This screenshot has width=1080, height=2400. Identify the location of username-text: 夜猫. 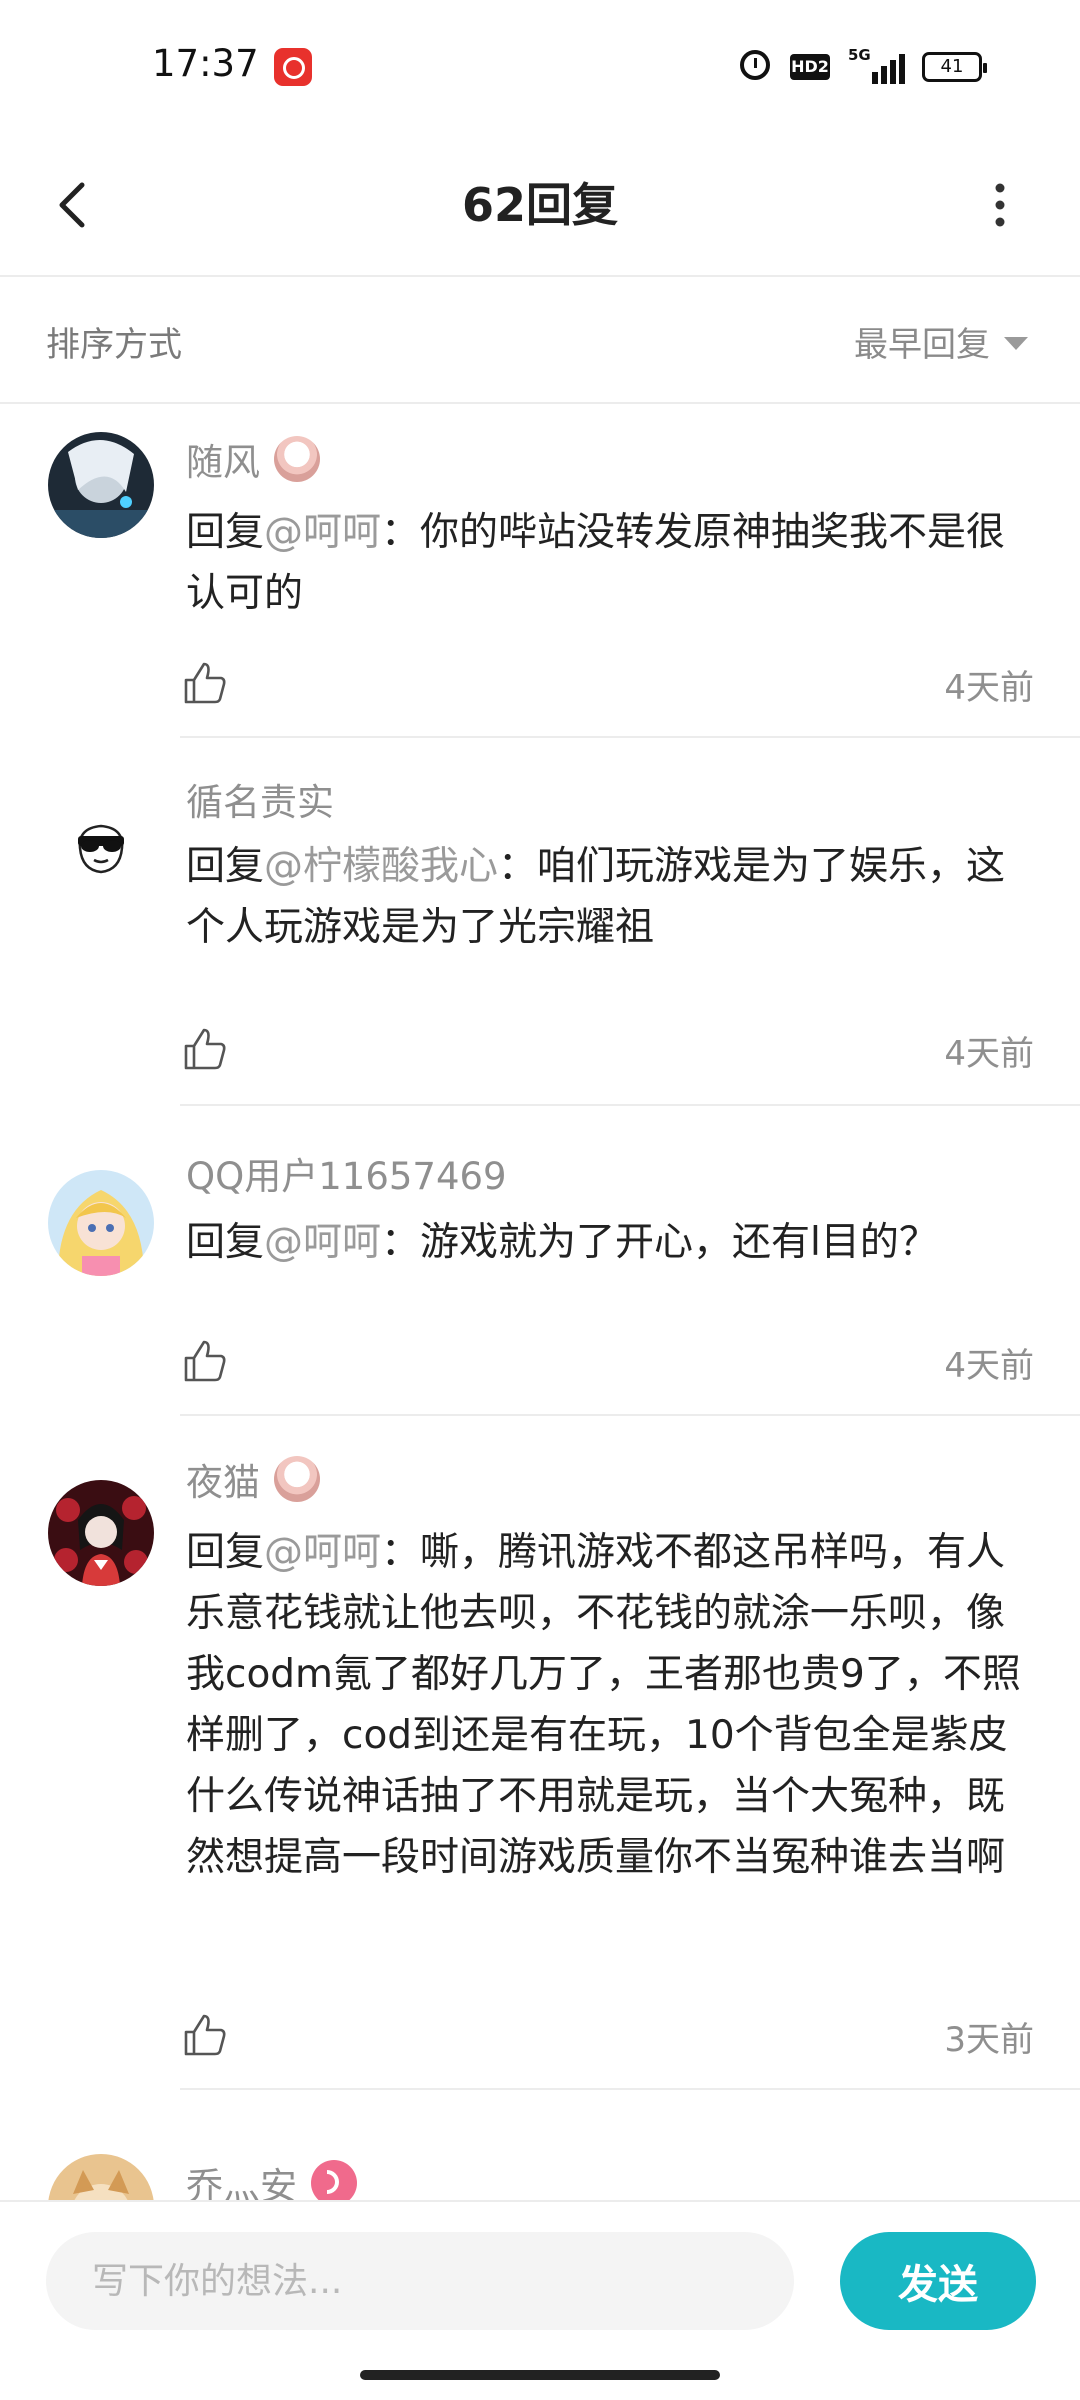
(223, 1482).